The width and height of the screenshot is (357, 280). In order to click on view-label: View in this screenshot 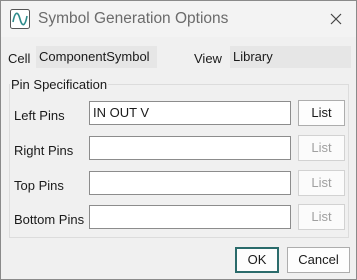, I will do `click(208, 58)`.